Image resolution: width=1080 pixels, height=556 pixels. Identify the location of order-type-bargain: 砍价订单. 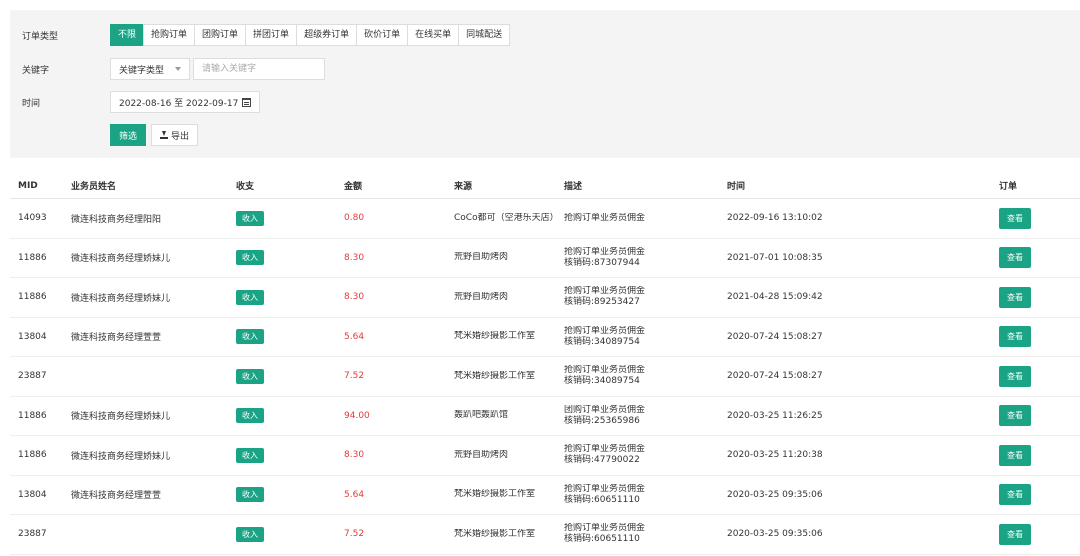
(382, 35).